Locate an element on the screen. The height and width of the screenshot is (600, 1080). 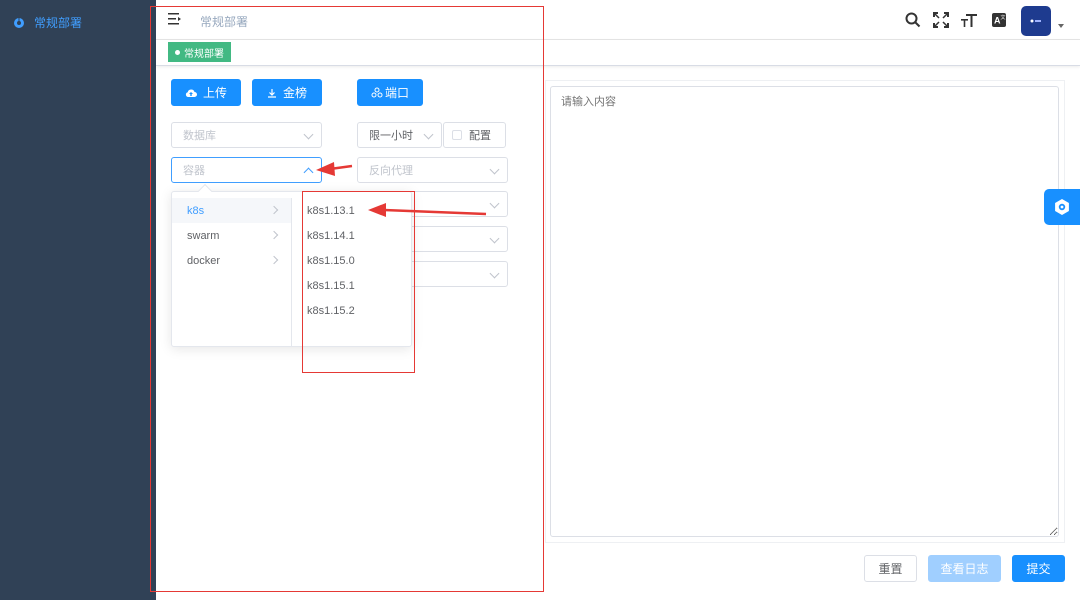
container-cascader: 容器 is located at coordinates (246, 170).